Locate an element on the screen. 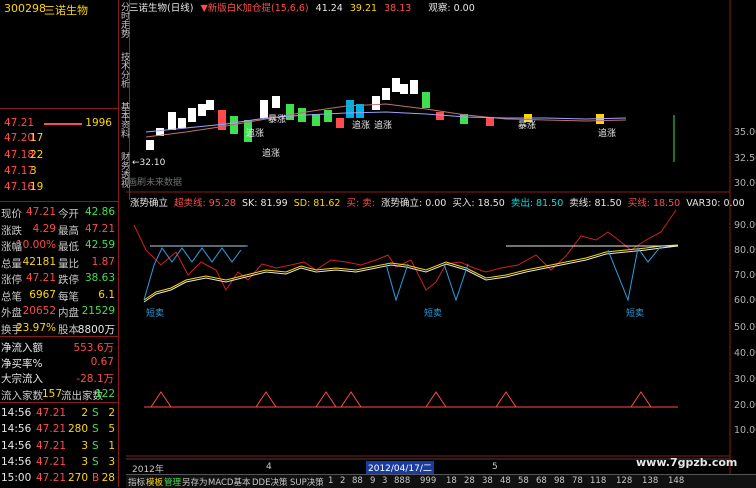  bottom-tab: 1 is located at coordinates (330, 481).